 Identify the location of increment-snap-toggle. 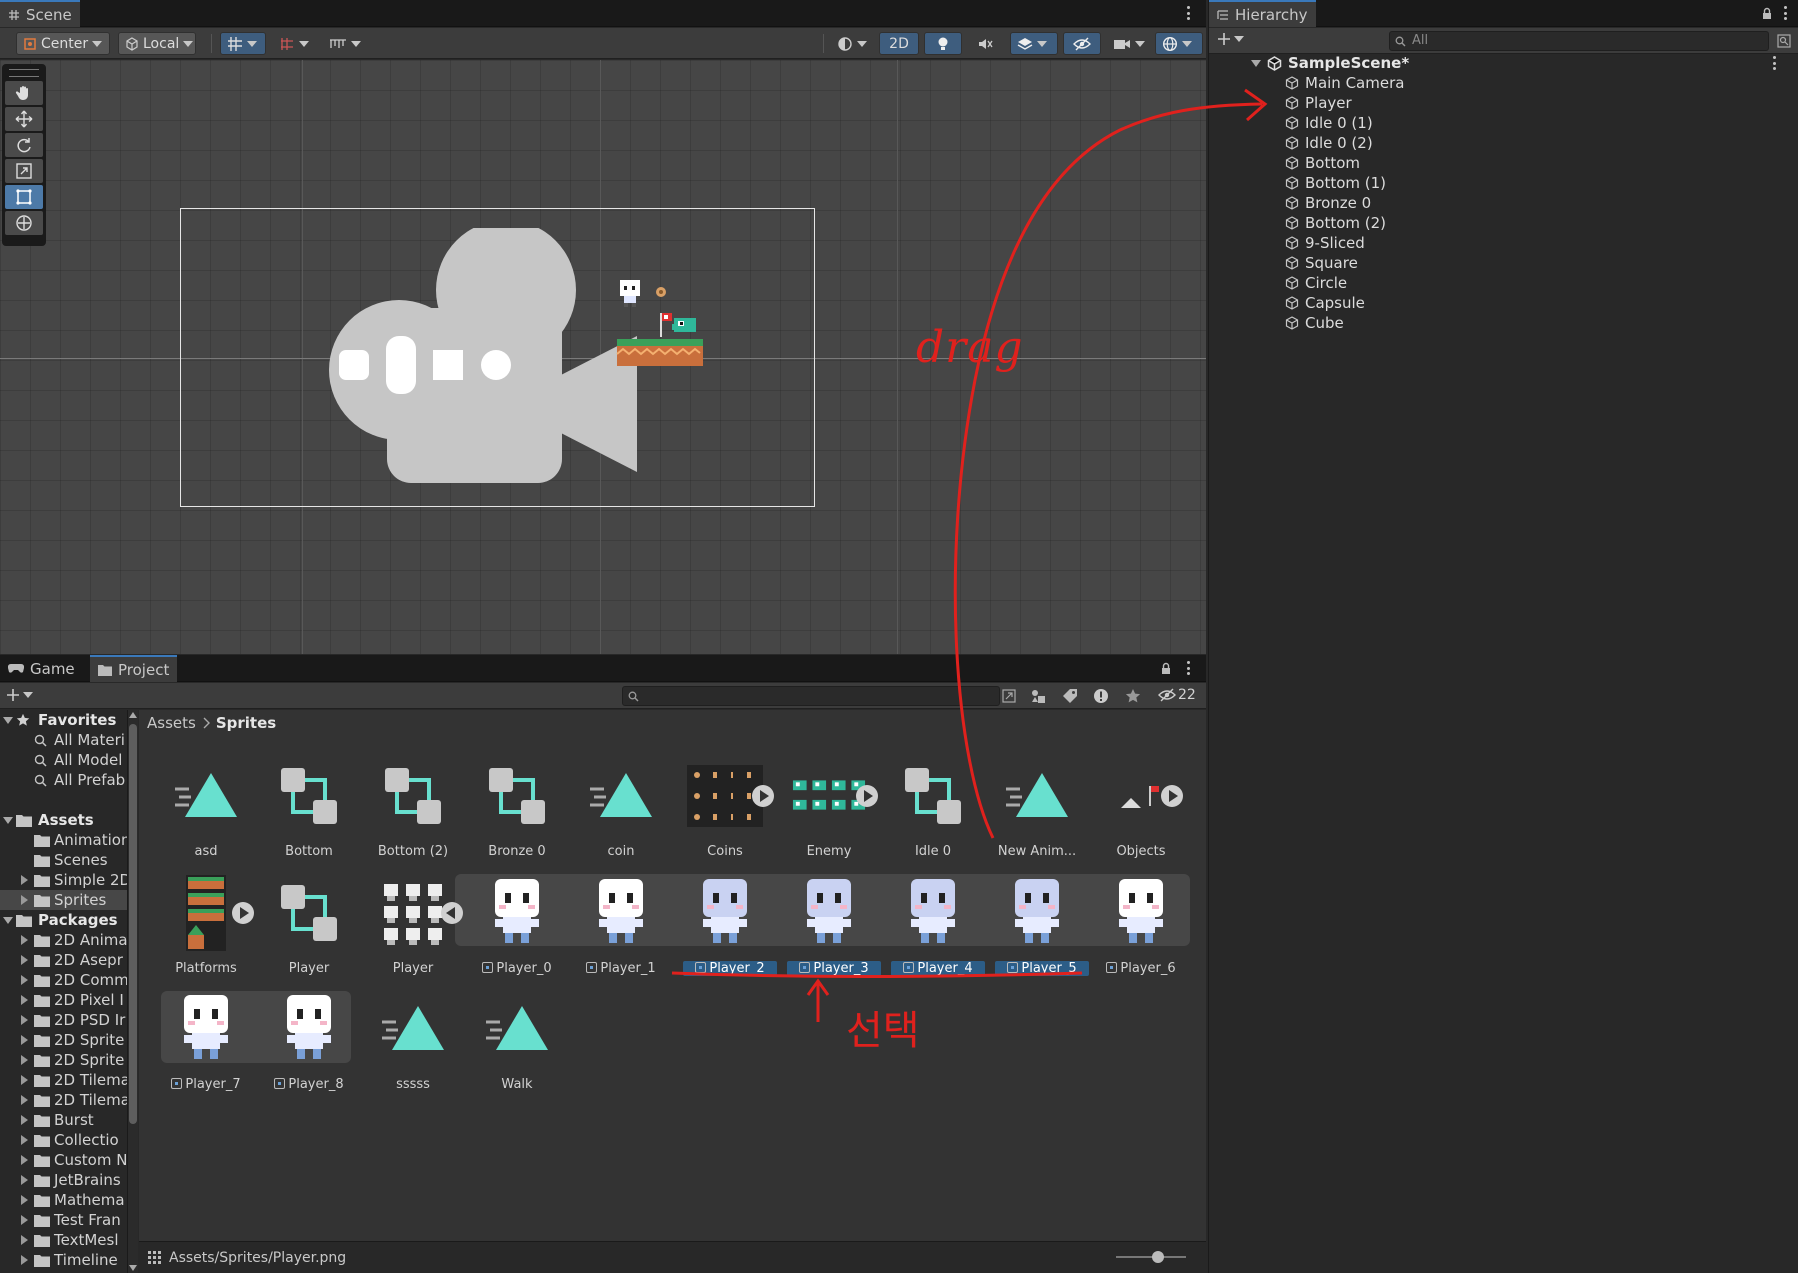
(294, 43).